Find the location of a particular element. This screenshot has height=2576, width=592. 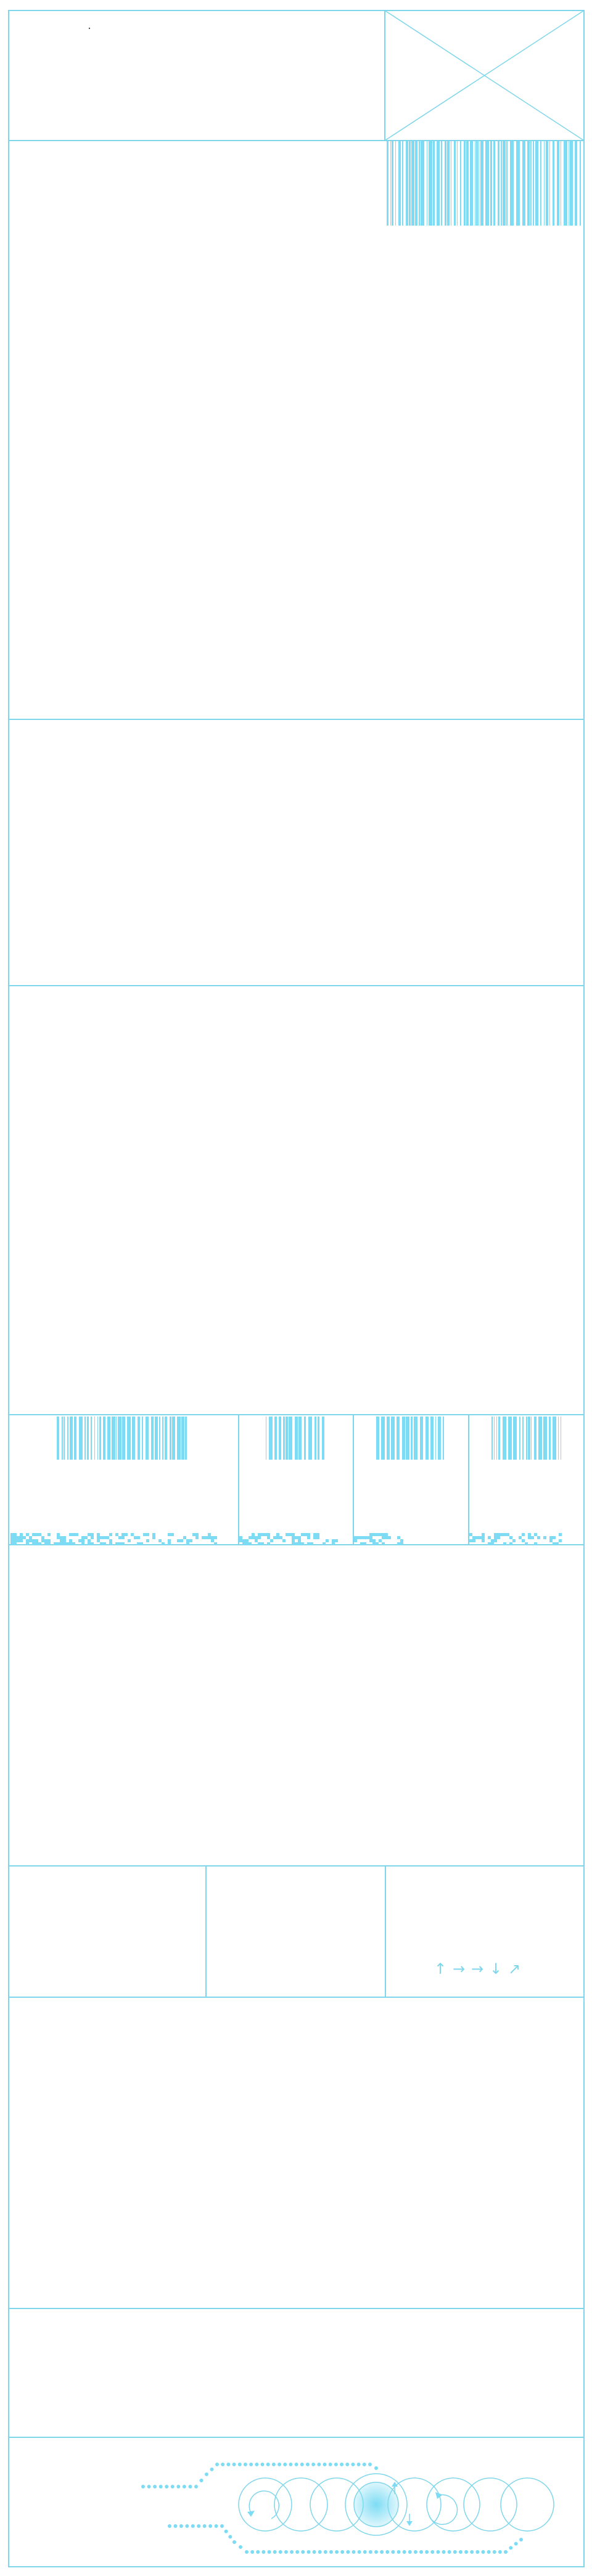

rotate-right-icon is located at coordinates (444, 2508).